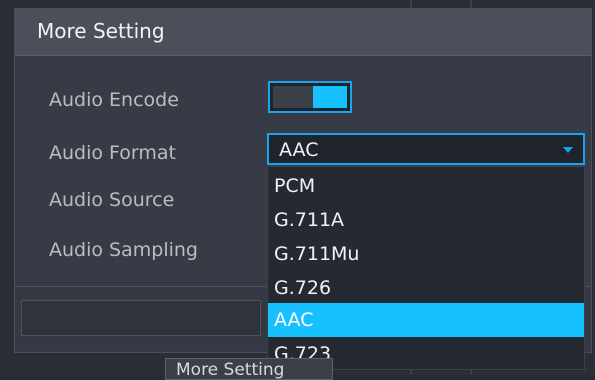 The width and height of the screenshot is (595, 380). Describe the element at coordinates (426, 220) in the screenshot. I see `option-g711a: G.711A` at that location.